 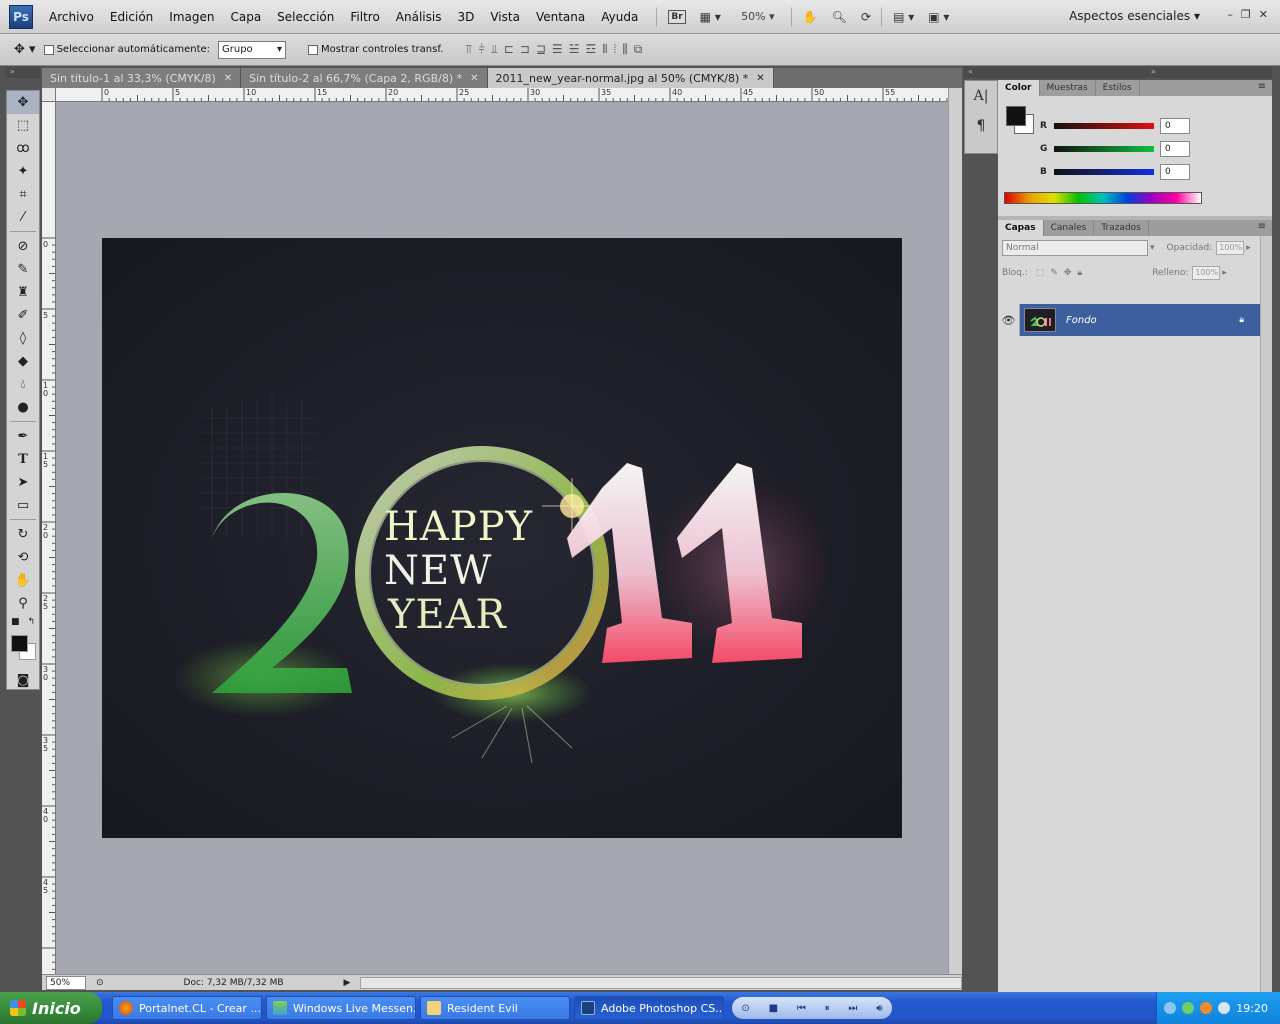 I want to click on view-extras-button: ▦ ▾, so click(x=710, y=17).